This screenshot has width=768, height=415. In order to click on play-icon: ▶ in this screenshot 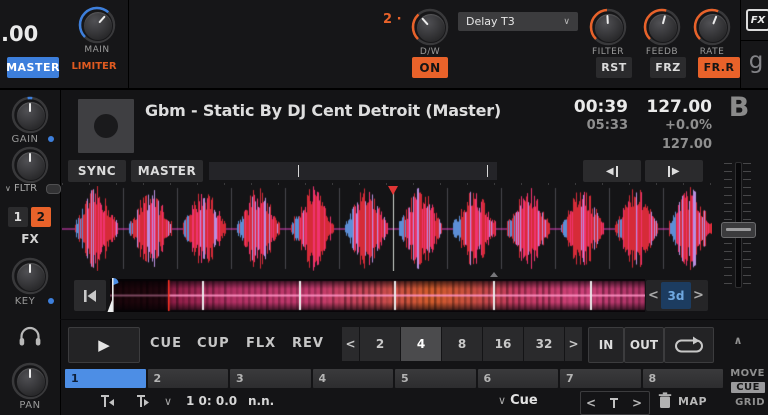, I will do `click(104, 345)`.